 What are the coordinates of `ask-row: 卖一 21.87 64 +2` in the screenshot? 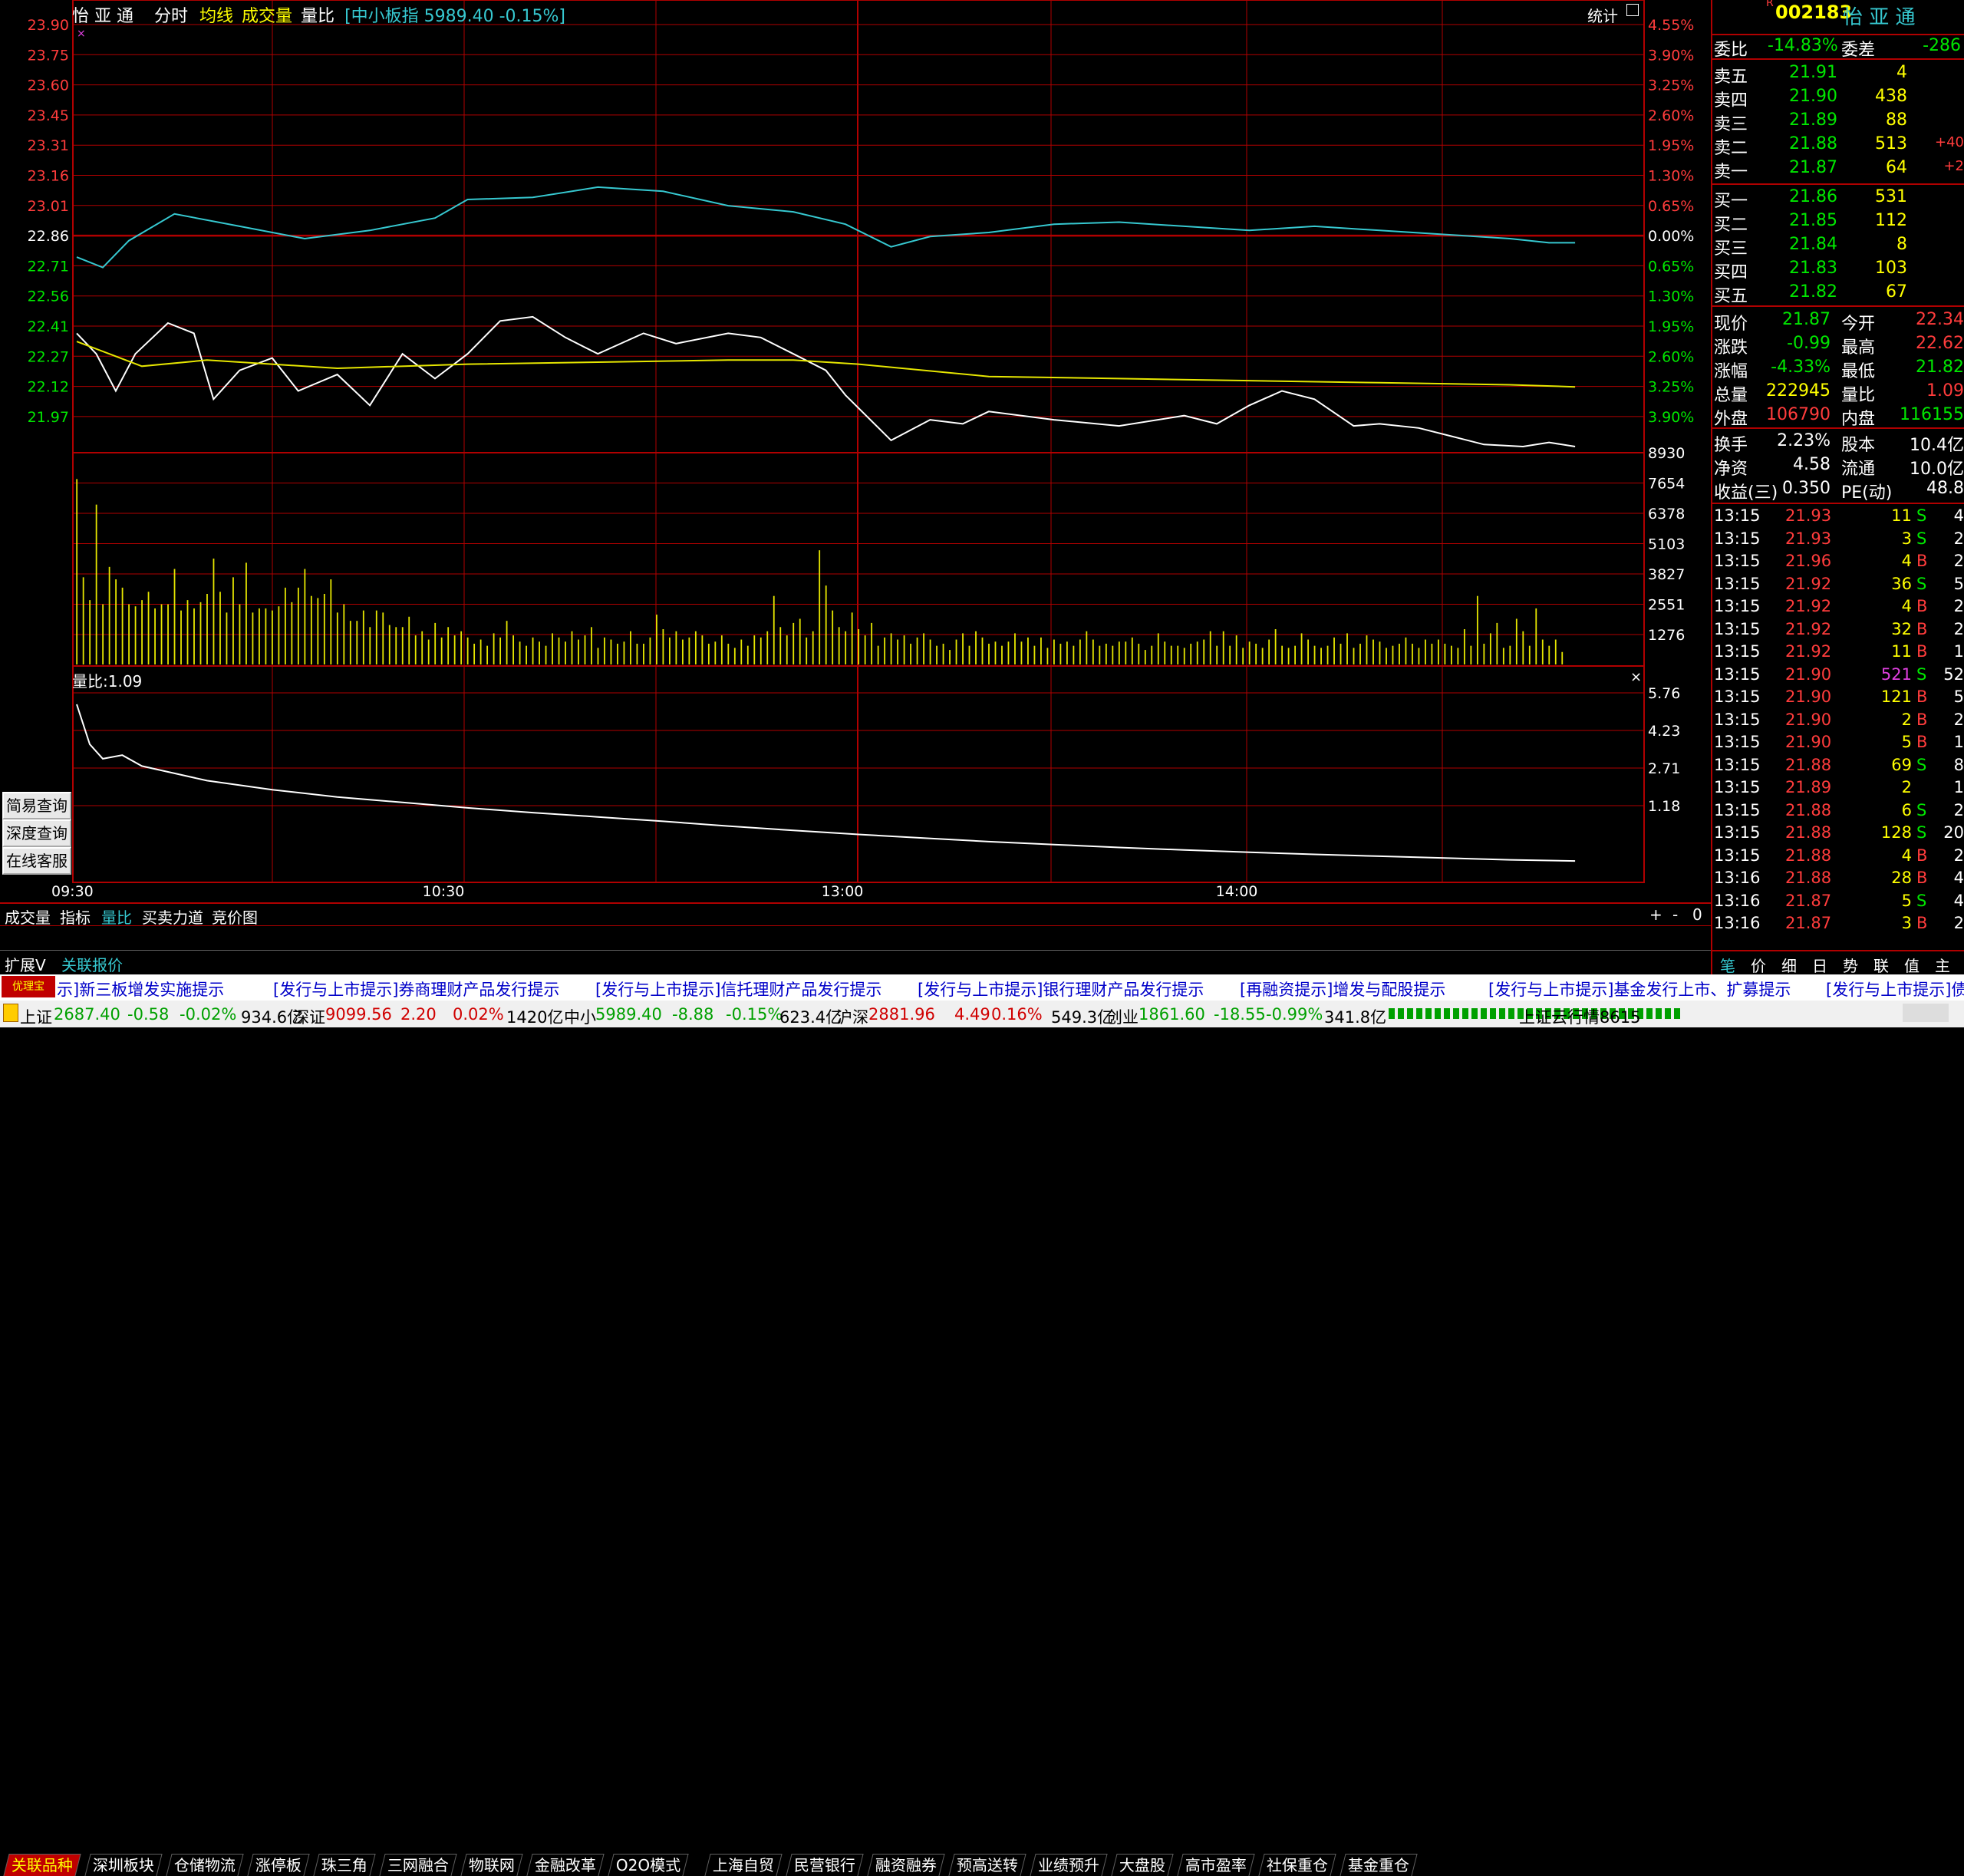 It's located at (1838, 169).